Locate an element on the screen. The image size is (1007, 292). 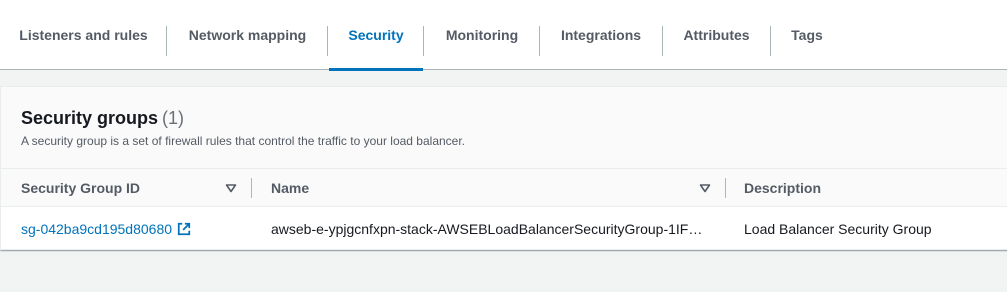
panel-title: Security groups (1) is located at coordinates (102, 118).